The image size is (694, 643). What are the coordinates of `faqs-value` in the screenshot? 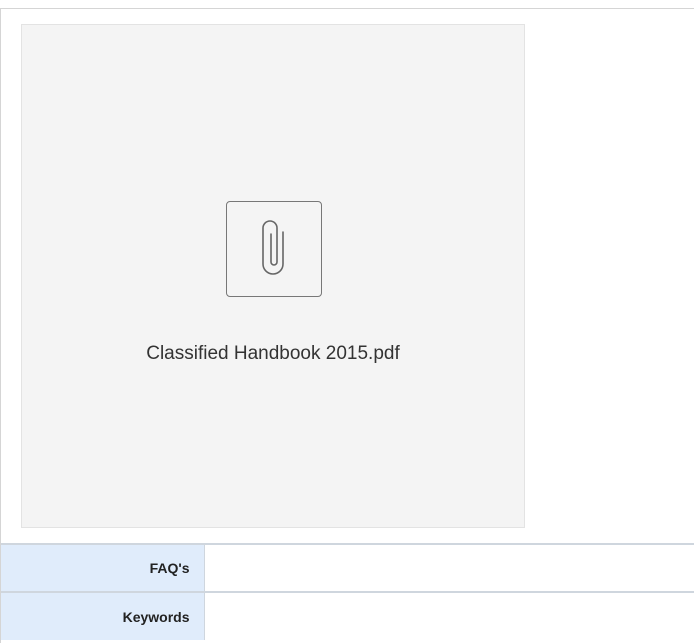 It's located at (449, 568).